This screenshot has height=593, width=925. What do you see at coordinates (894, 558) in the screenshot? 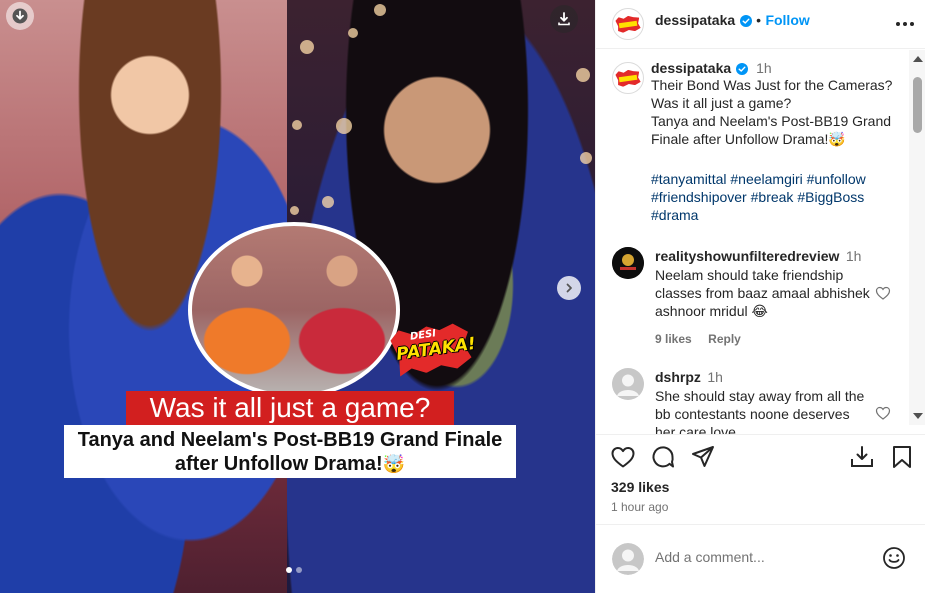
I see `emoji-icon` at bounding box center [894, 558].